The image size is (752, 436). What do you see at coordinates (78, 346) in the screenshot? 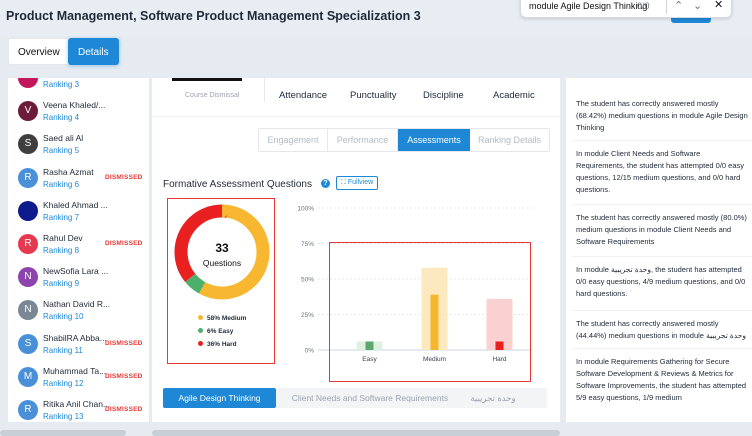
I see `student-list-item: S ShabilRA Abba... Ranking 11 DISMISSED` at bounding box center [78, 346].